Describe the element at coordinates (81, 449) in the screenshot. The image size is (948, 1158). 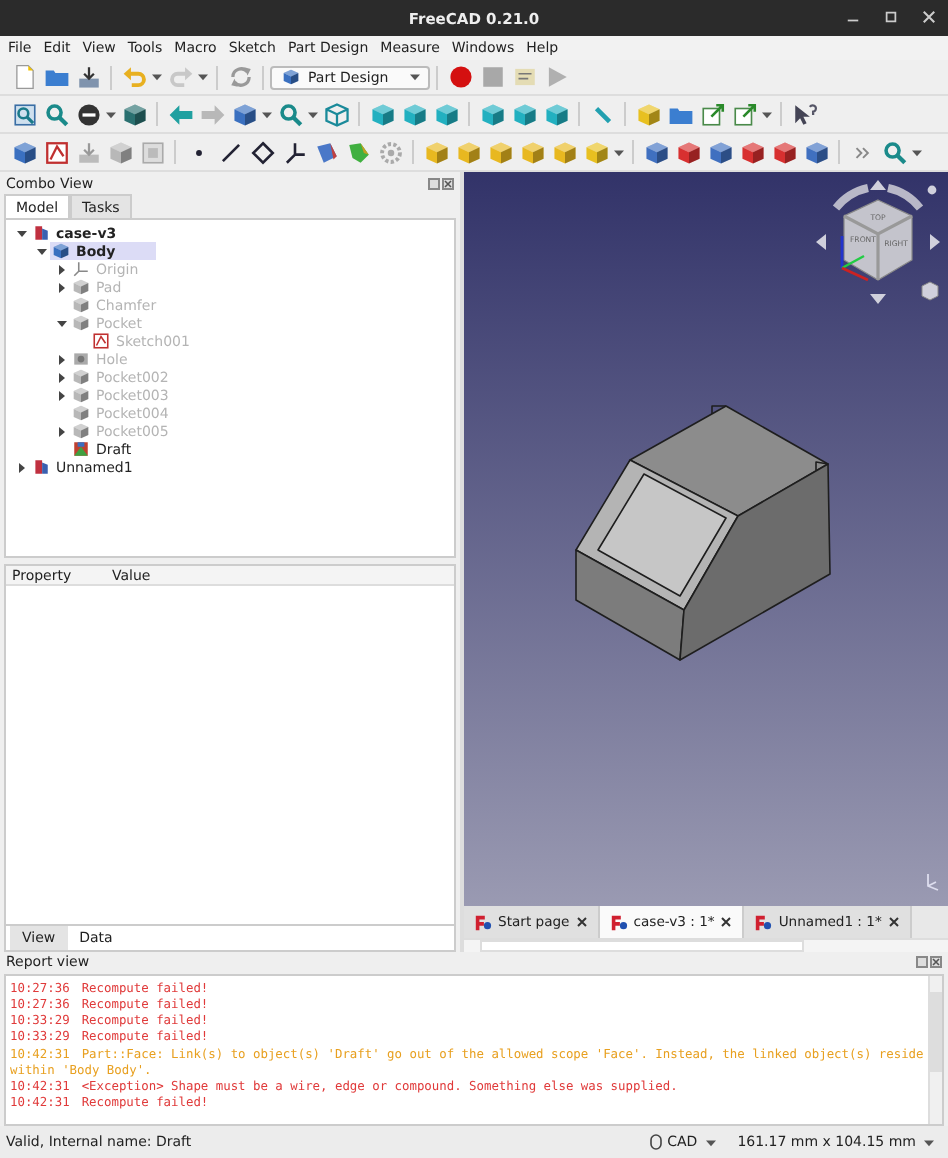
I see `draft-icon` at that location.